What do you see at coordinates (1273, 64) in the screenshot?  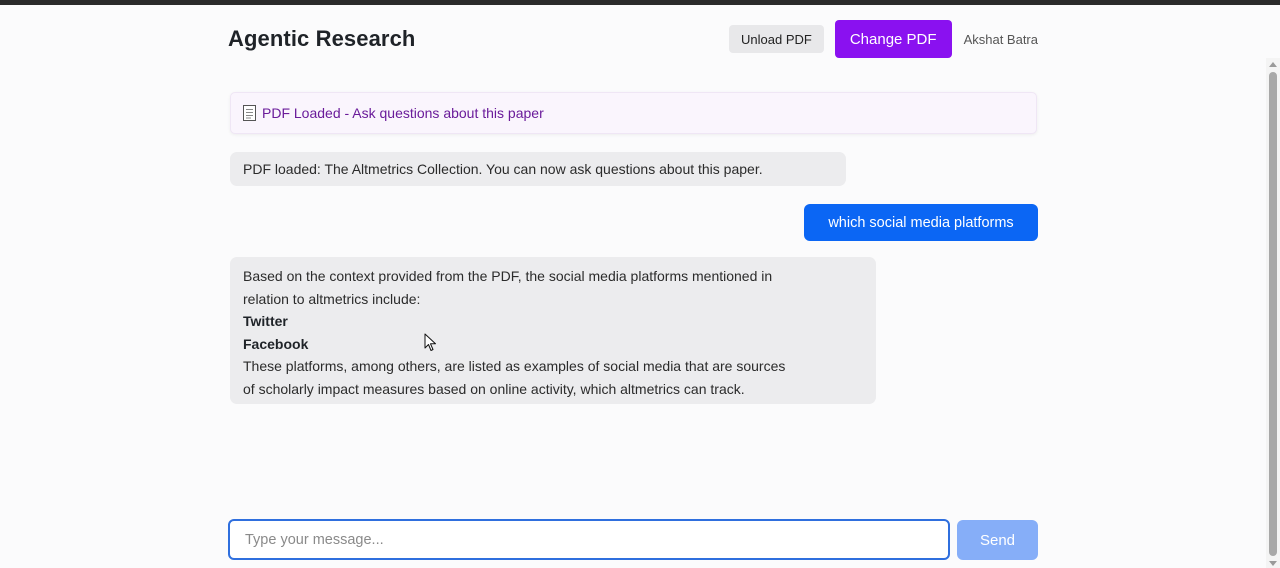 I see `scroll-up-arrow-icon` at bounding box center [1273, 64].